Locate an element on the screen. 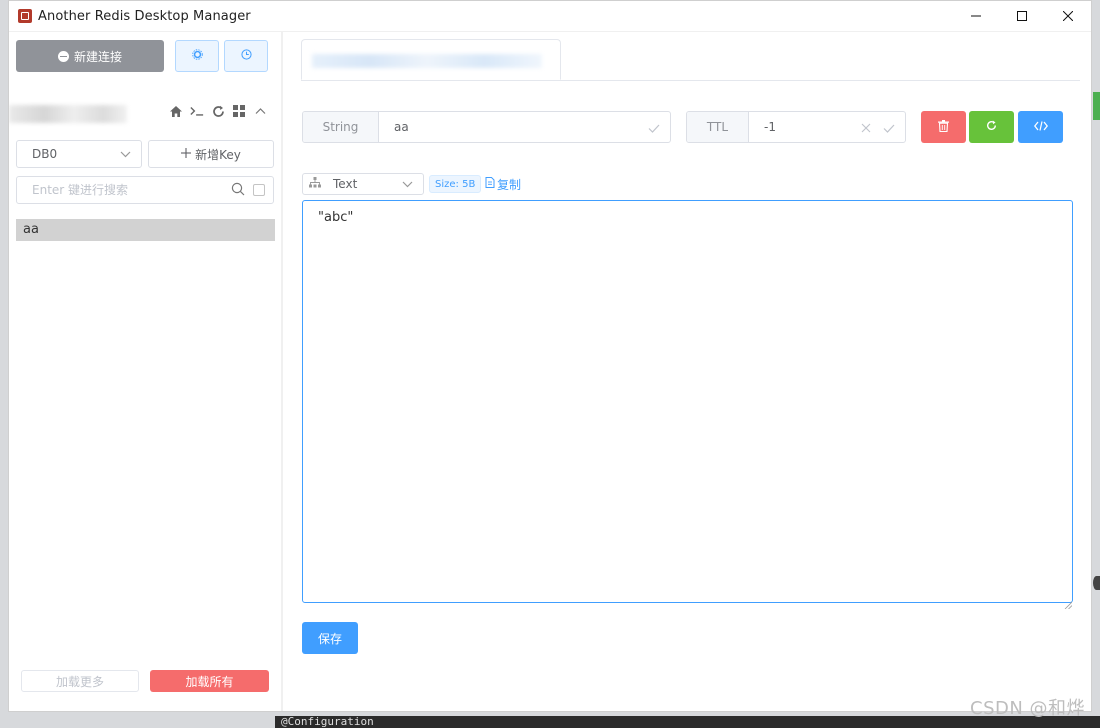  grid-icon is located at coordinates (239, 111).